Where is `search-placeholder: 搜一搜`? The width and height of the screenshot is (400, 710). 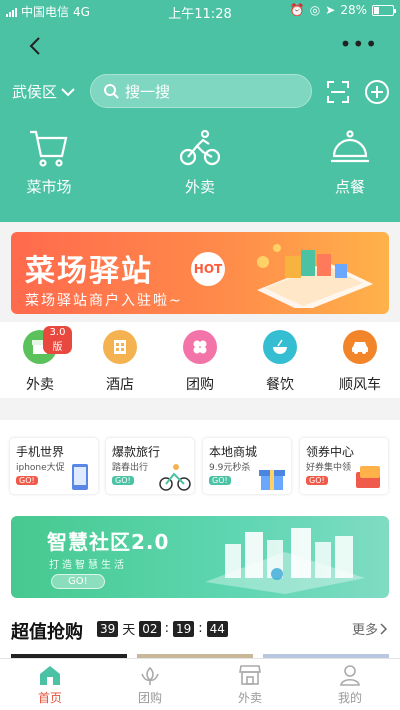 search-placeholder: 搜一搜 is located at coordinates (148, 91).